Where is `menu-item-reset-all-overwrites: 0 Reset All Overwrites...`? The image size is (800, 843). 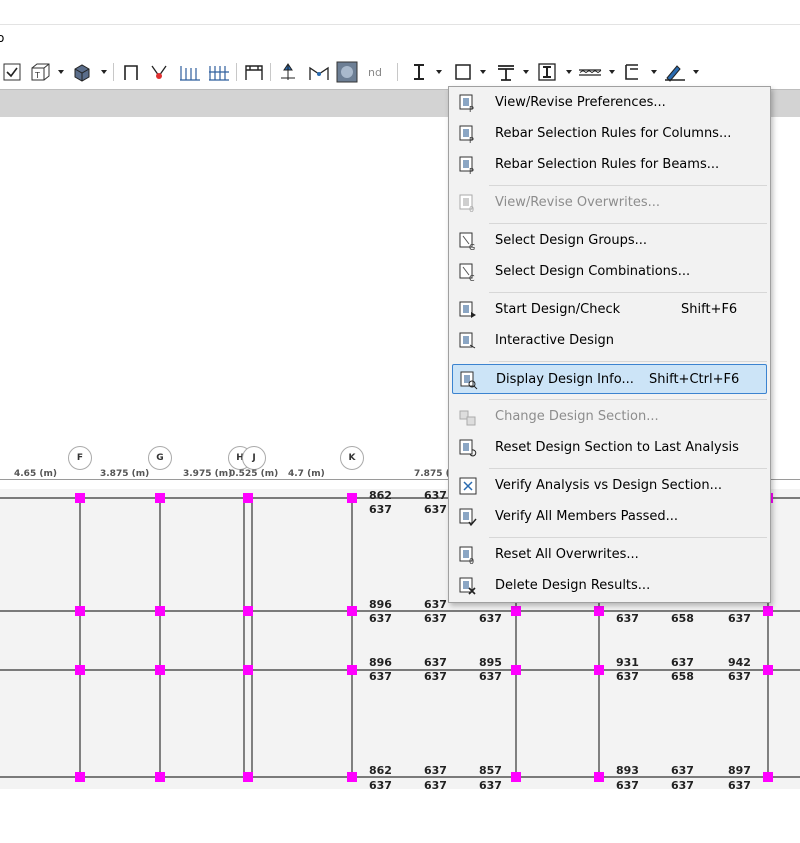
menu-item-reset-all-overwrites: 0 Reset All Overwrites... is located at coordinates (609, 555).